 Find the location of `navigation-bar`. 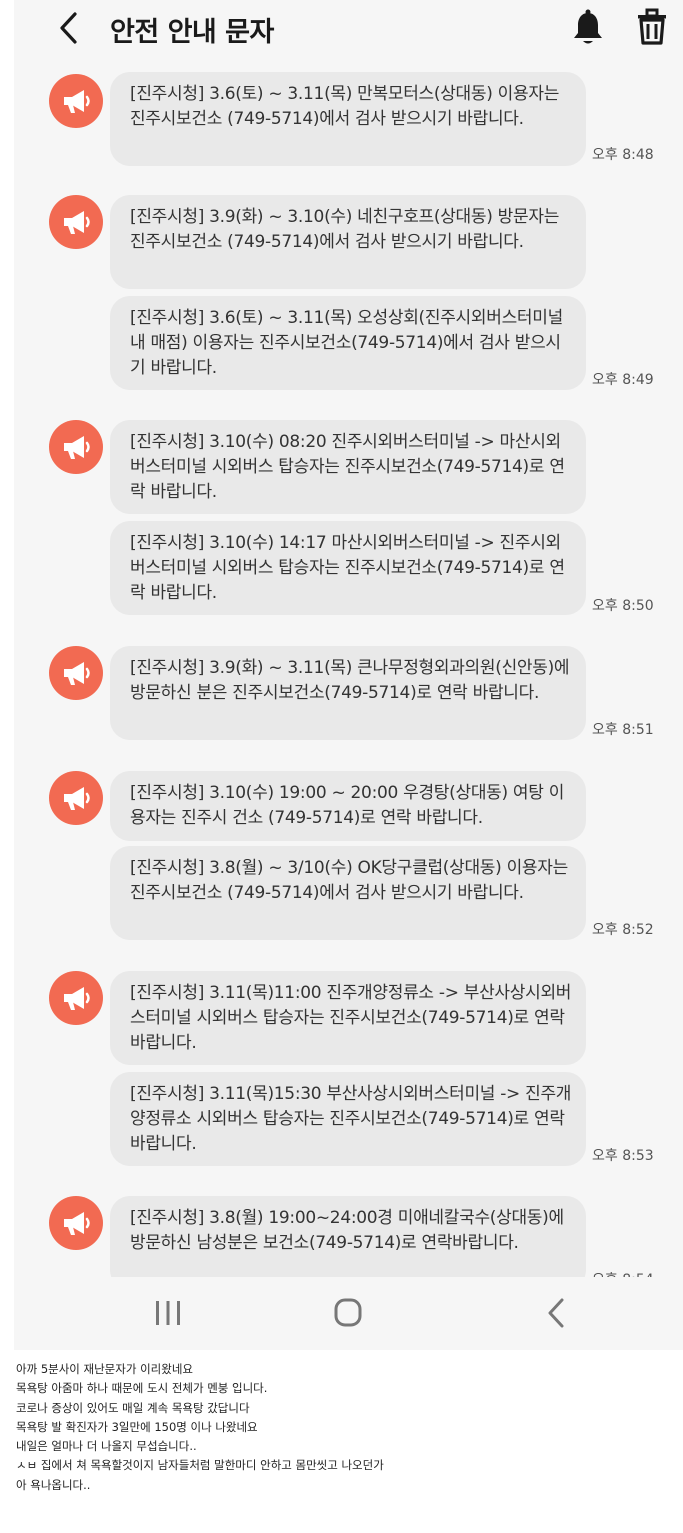

navigation-bar is located at coordinates (348, 1313).